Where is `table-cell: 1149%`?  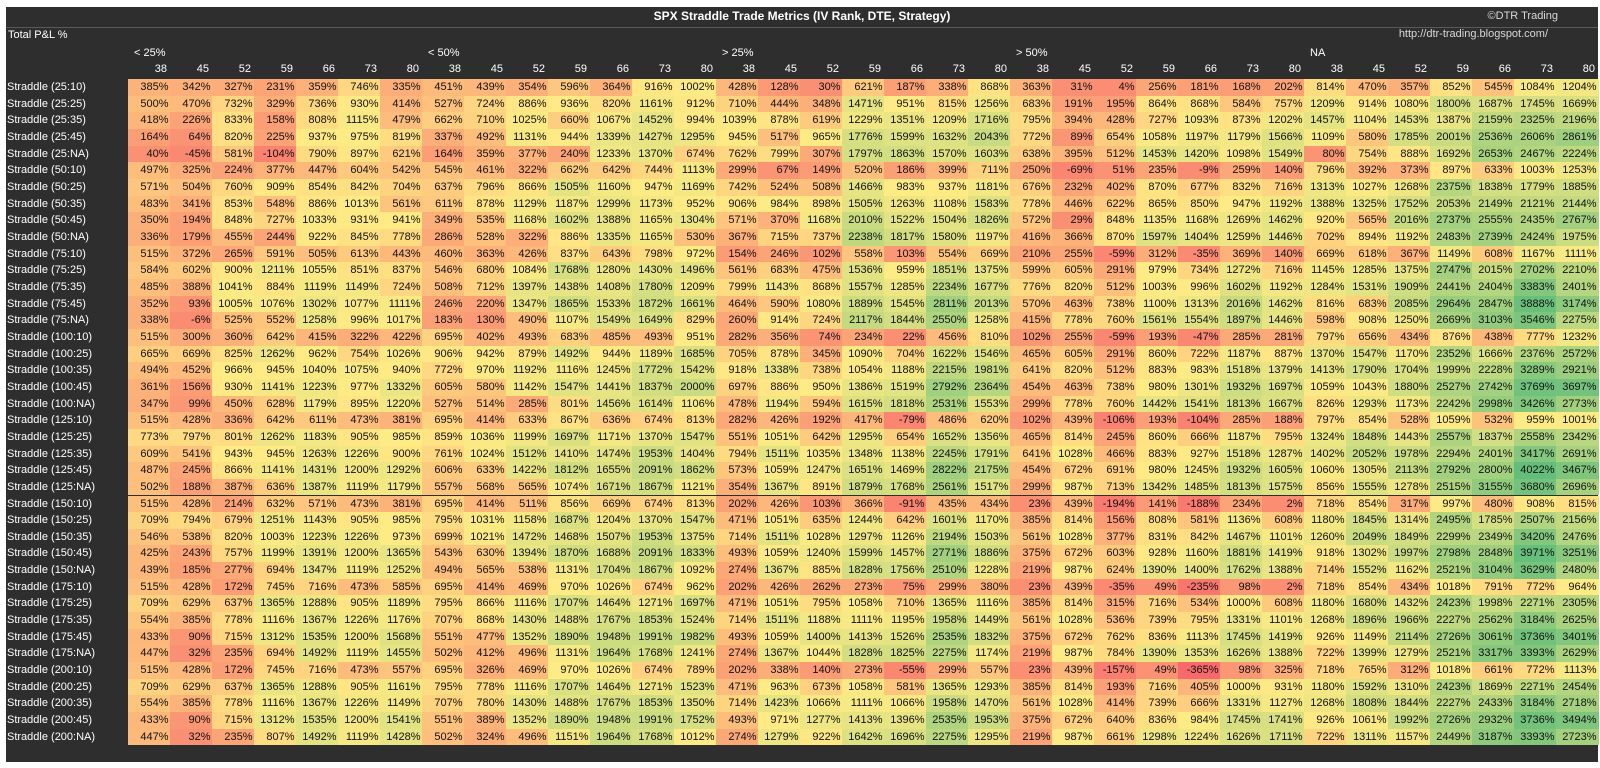 table-cell: 1149% is located at coordinates (401, 704).